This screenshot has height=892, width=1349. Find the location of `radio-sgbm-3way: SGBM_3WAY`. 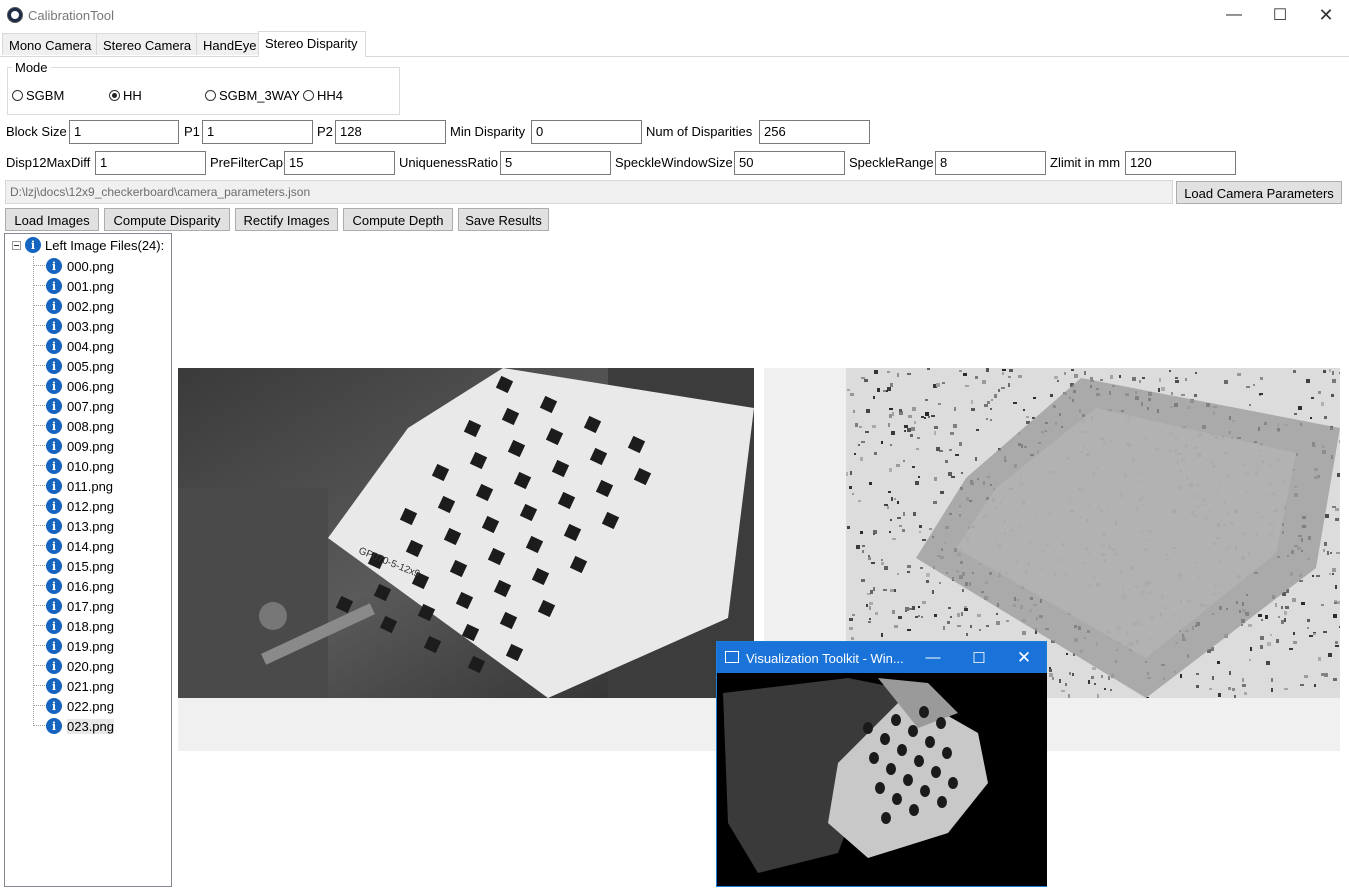

radio-sgbm-3way: SGBM_3WAY is located at coordinates (252, 95).